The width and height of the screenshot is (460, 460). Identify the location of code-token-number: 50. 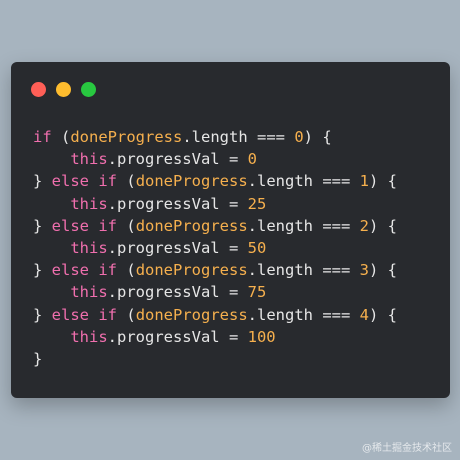
(257, 247).